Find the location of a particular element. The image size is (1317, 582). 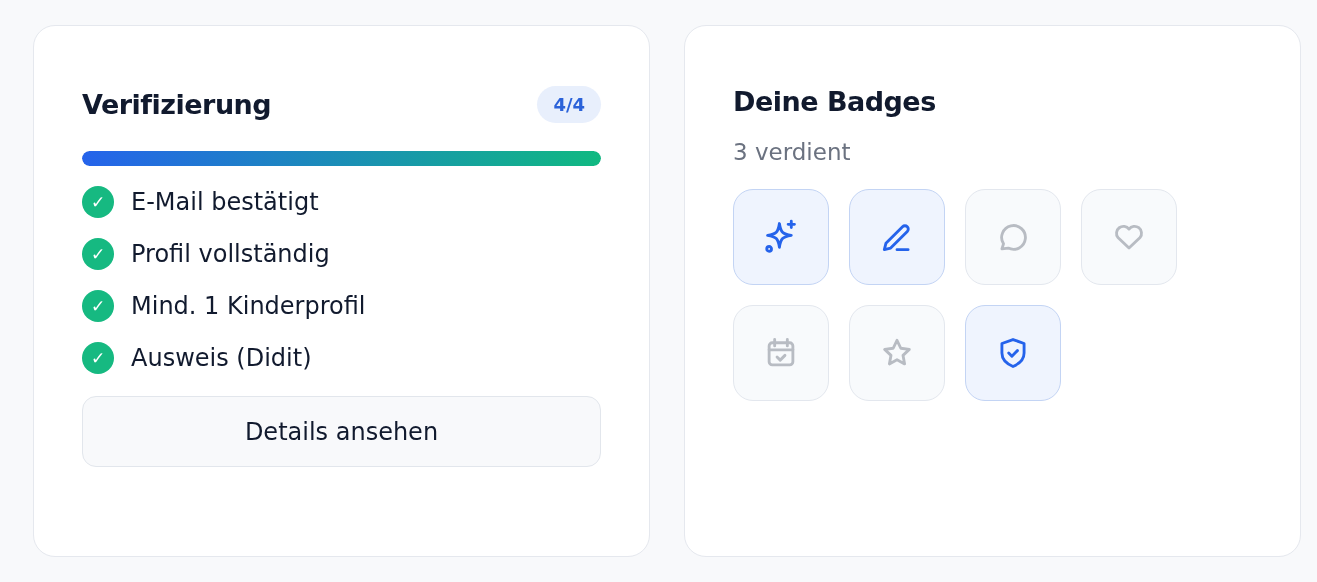

checklist-item: Ausweis (Didit) is located at coordinates (221, 358).